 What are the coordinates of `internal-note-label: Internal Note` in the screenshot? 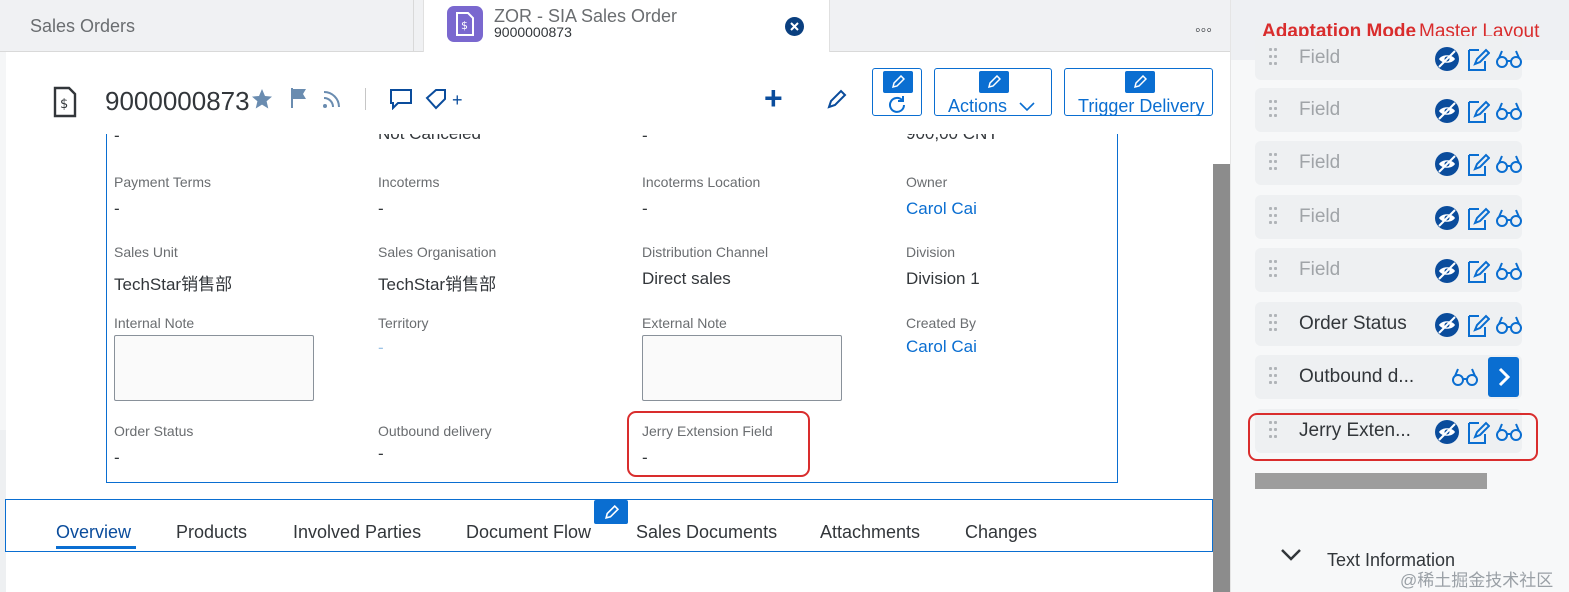 It's located at (154, 323).